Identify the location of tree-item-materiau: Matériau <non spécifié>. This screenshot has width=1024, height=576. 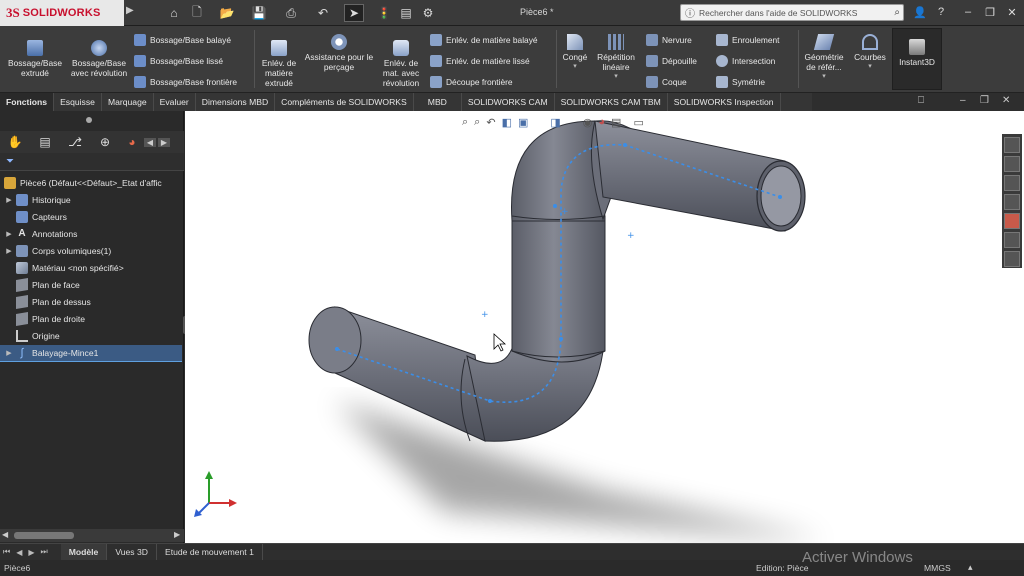
(91, 267).